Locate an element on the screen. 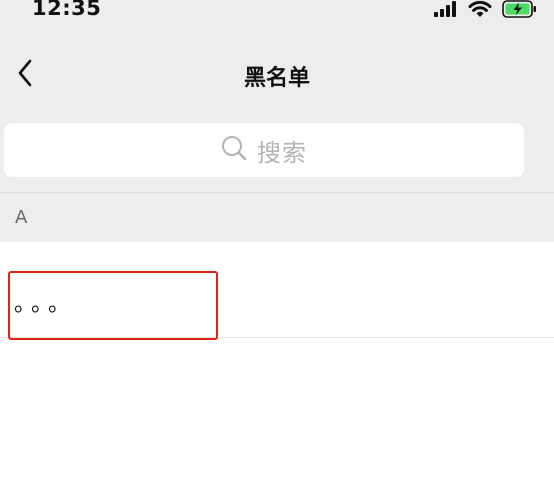  status-bar: 12:35 is located at coordinates (277, 13).